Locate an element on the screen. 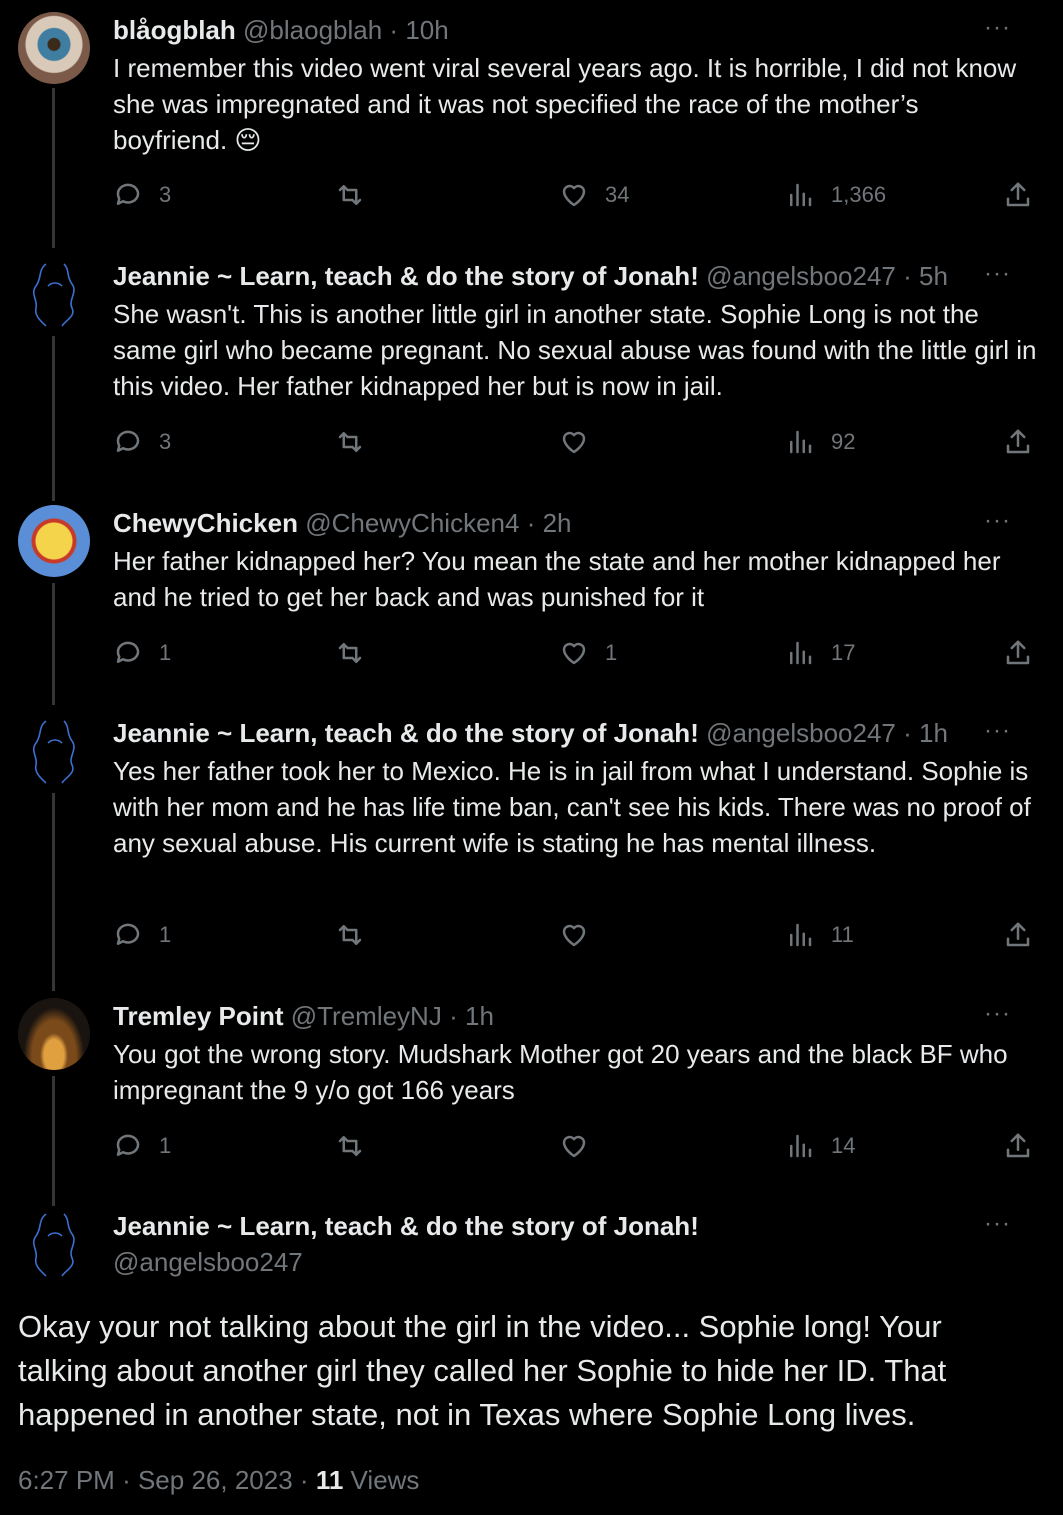 This screenshot has height=1515, width=1063. views-button: 14 is located at coordinates (820, 1146).